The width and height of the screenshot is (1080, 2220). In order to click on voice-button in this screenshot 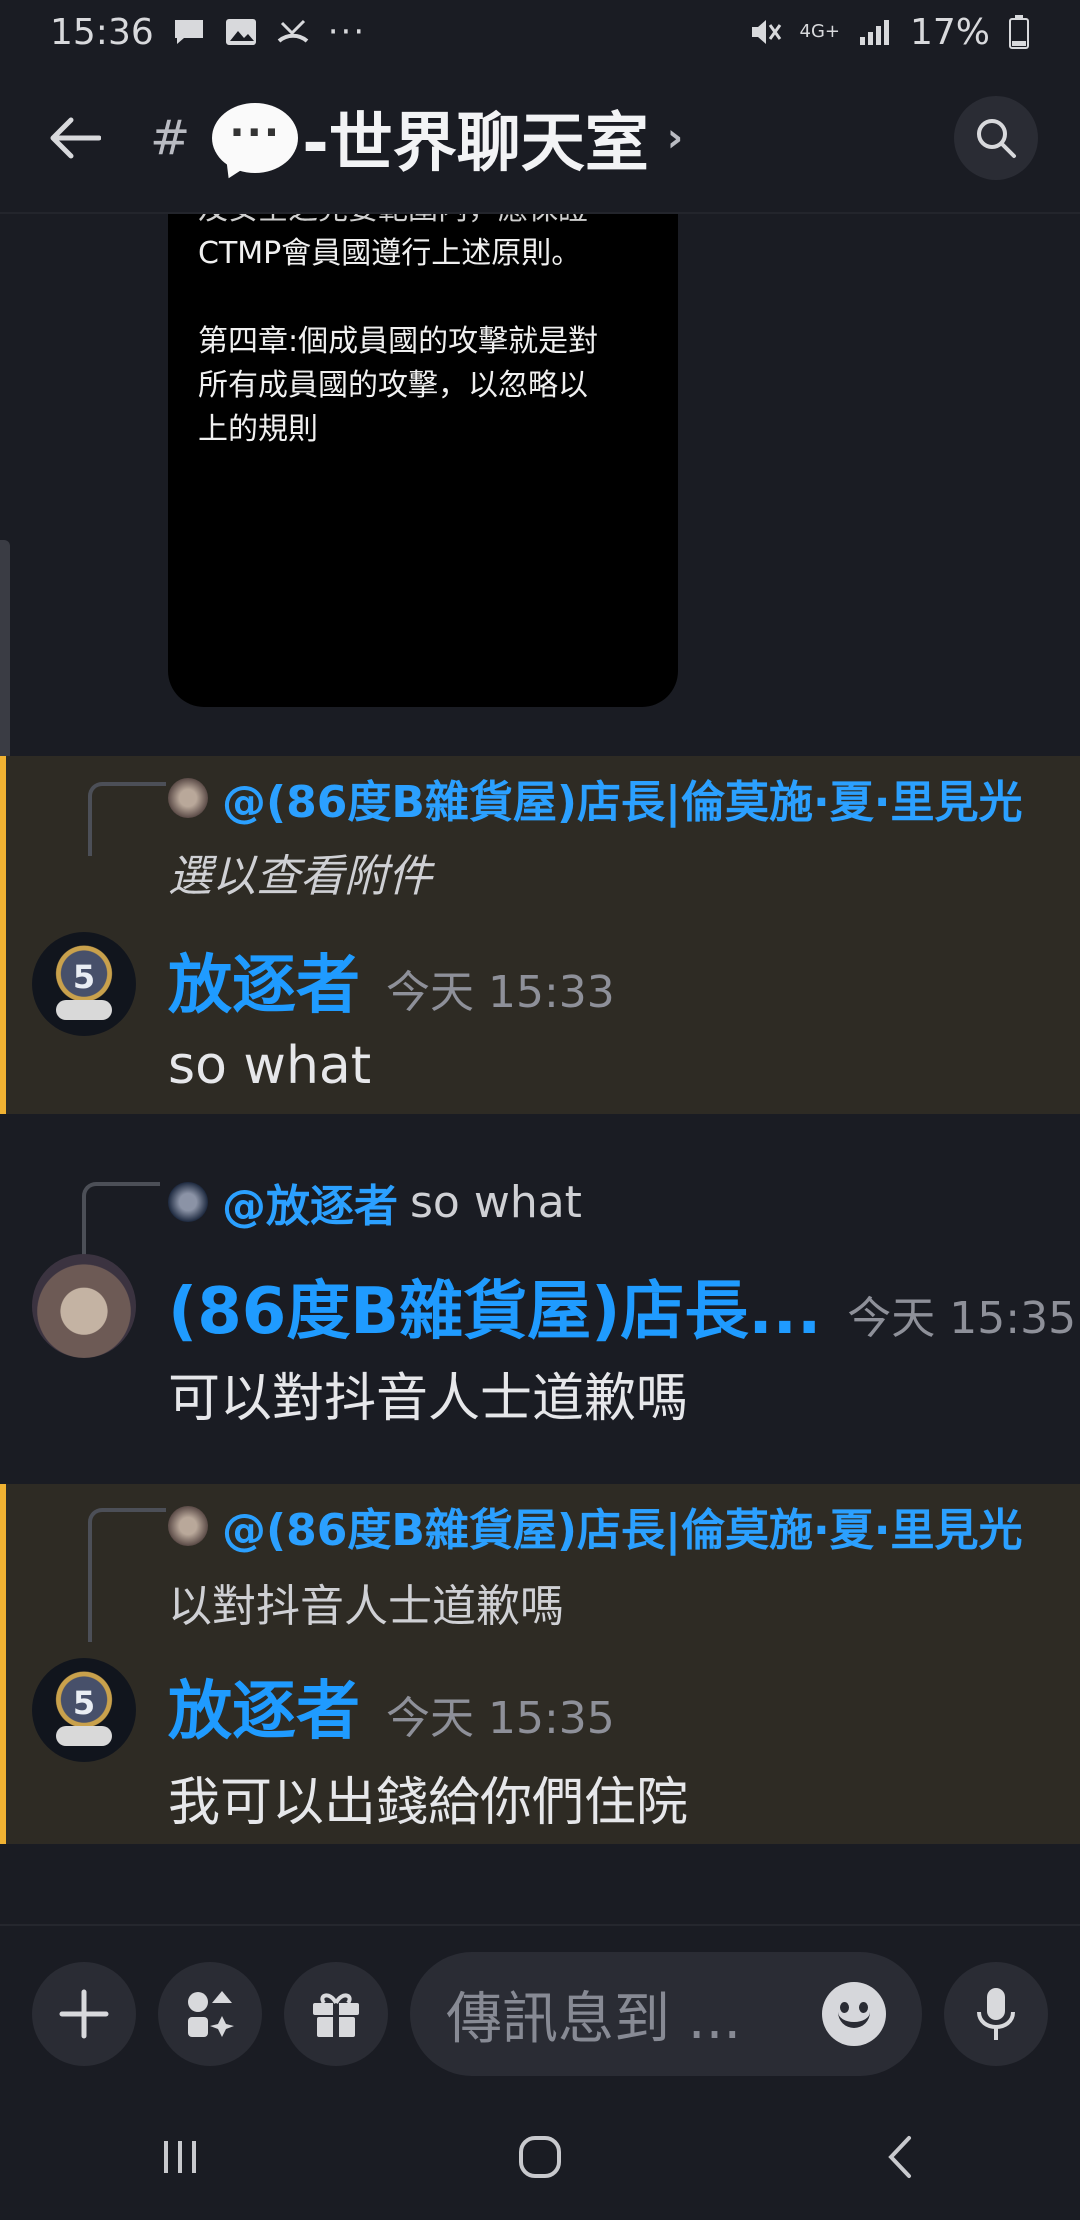, I will do `click(996, 2014)`.